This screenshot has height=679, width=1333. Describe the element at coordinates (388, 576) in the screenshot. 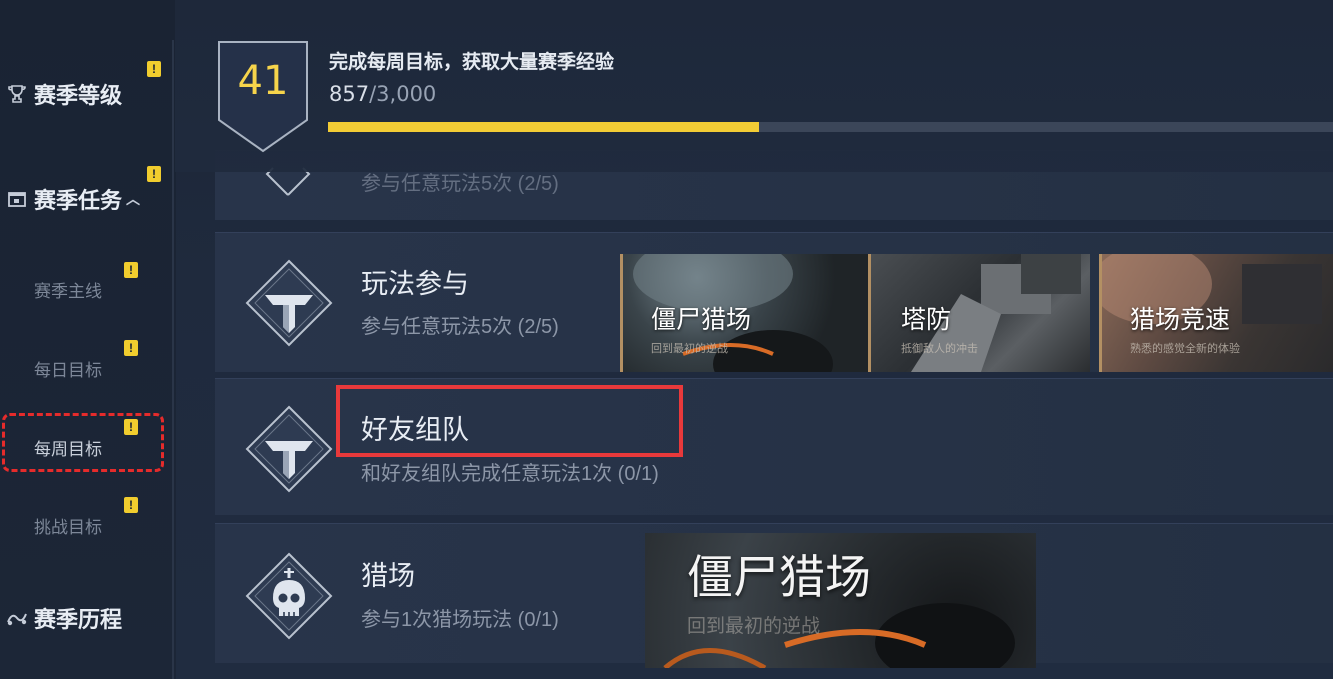

I see `task-title: 猎场` at that location.